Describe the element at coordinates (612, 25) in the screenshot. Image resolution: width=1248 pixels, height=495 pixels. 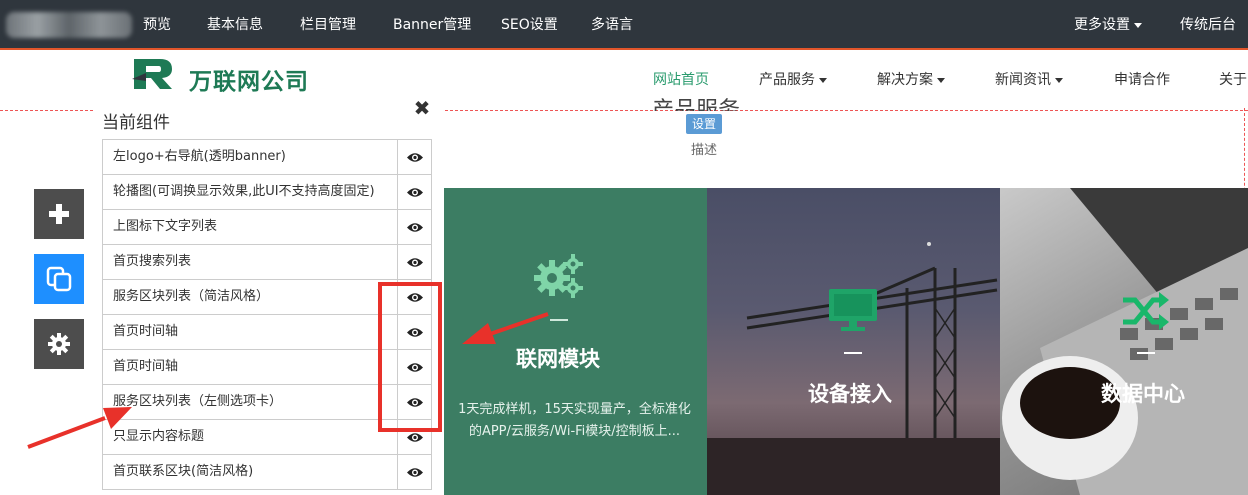
I see `topbar-multilanguage: 多语言` at that location.